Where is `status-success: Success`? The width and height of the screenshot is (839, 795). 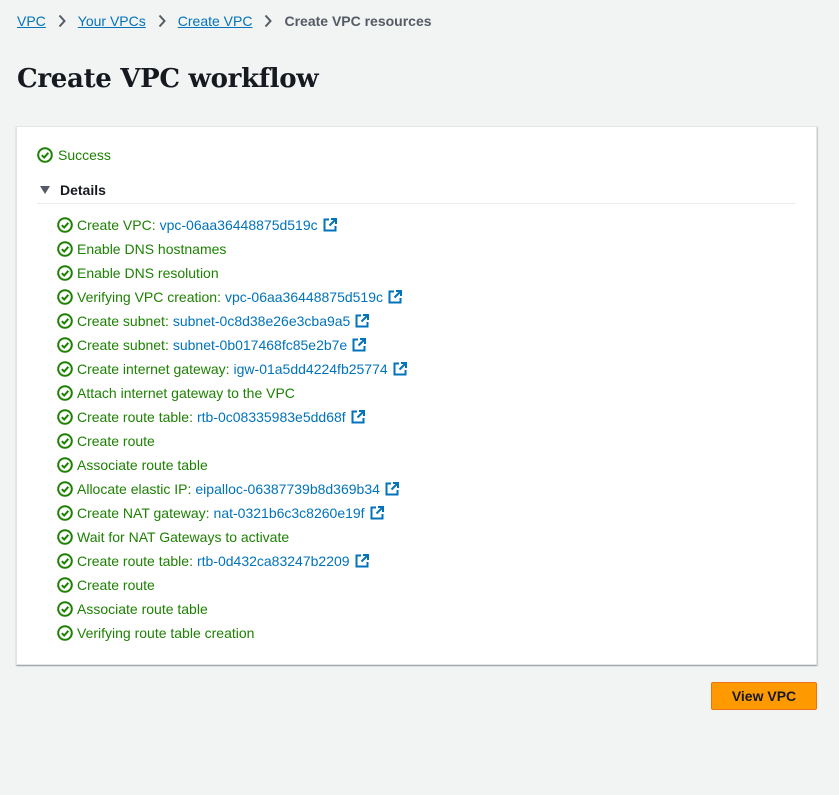 status-success: Success is located at coordinates (74, 155).